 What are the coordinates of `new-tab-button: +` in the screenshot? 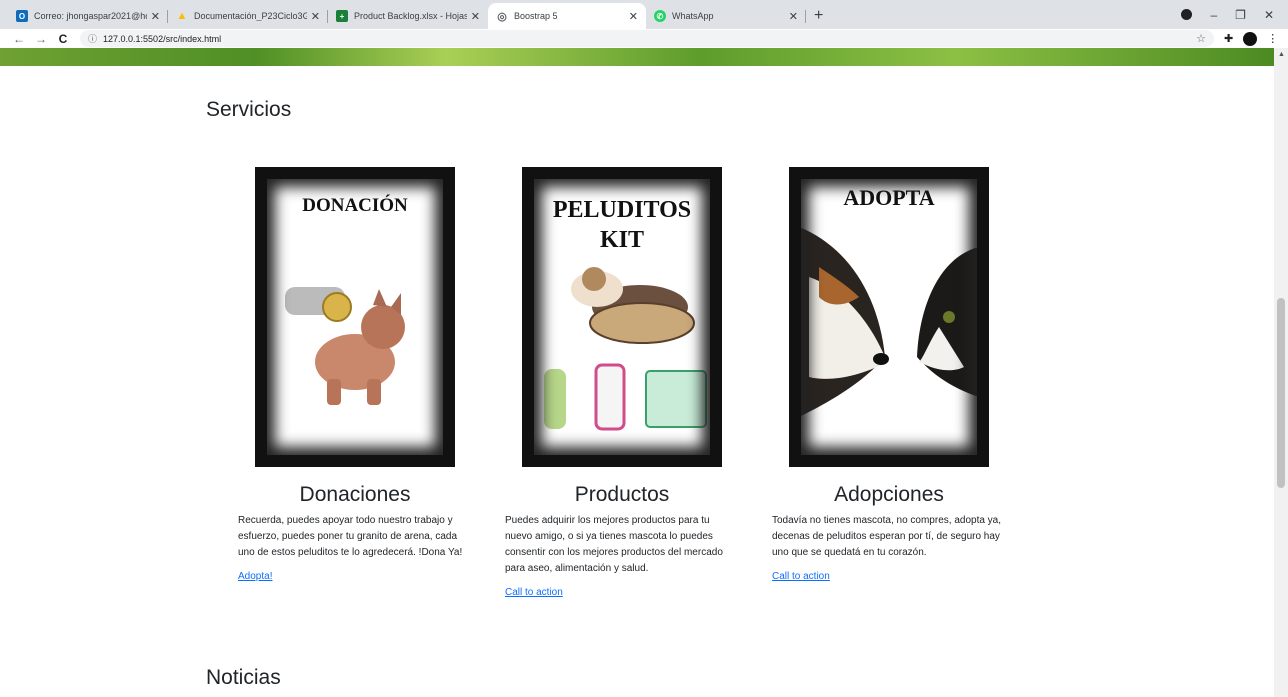 It's located at (818, 16).